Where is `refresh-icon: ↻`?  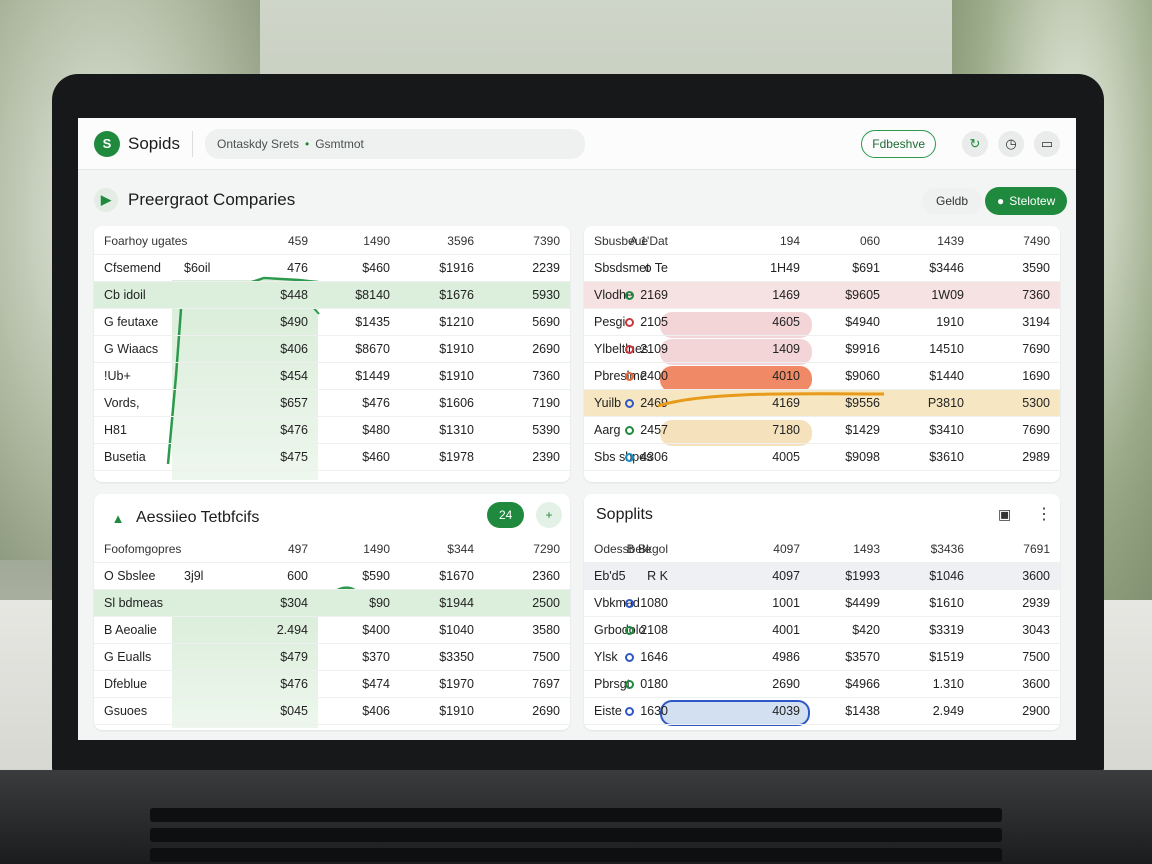
refresh-icon: ↻ is located at coordinates (975, 143).